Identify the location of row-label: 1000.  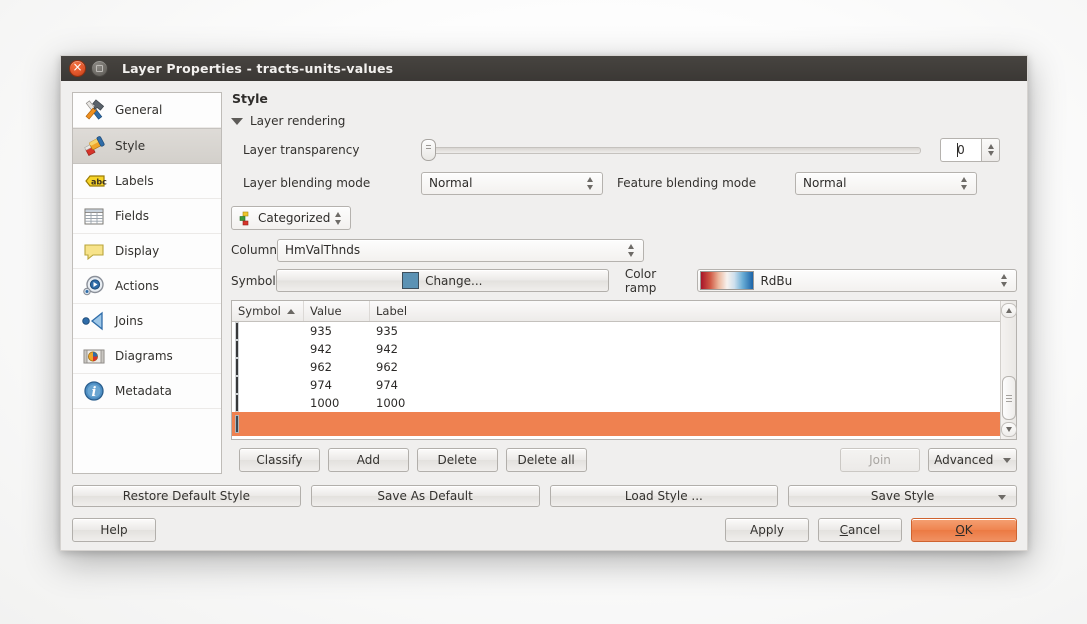
(685, 403).